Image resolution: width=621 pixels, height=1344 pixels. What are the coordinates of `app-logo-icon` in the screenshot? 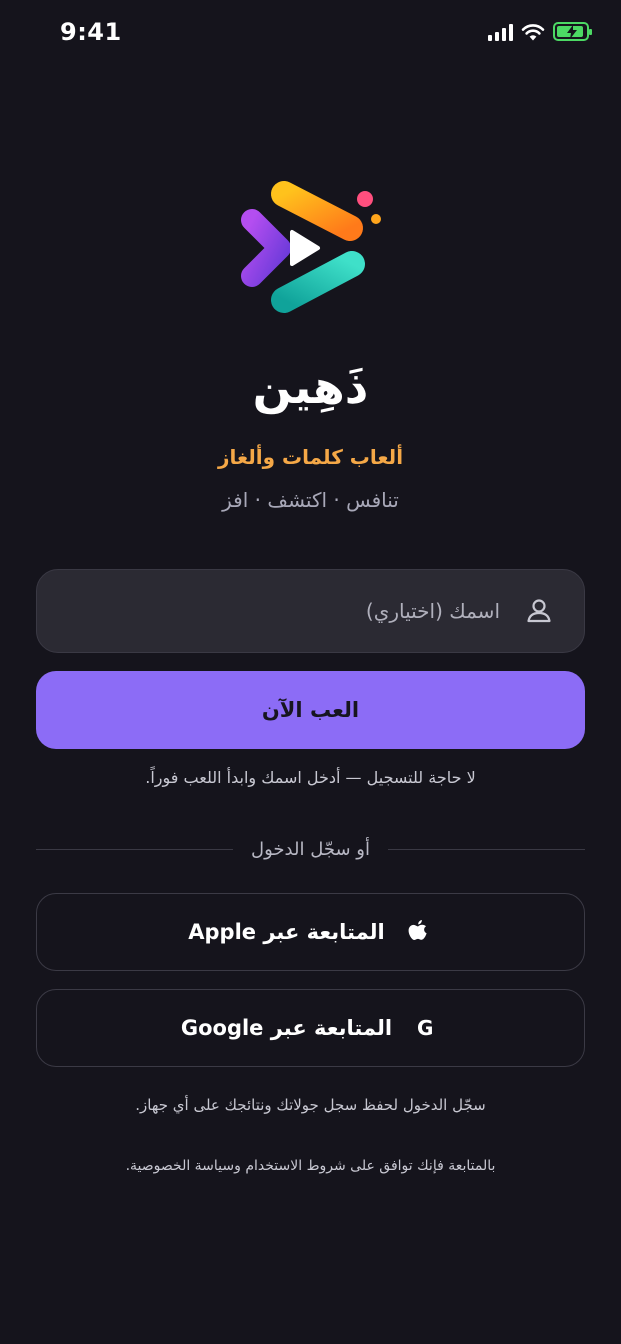 It's located at (311, 247).